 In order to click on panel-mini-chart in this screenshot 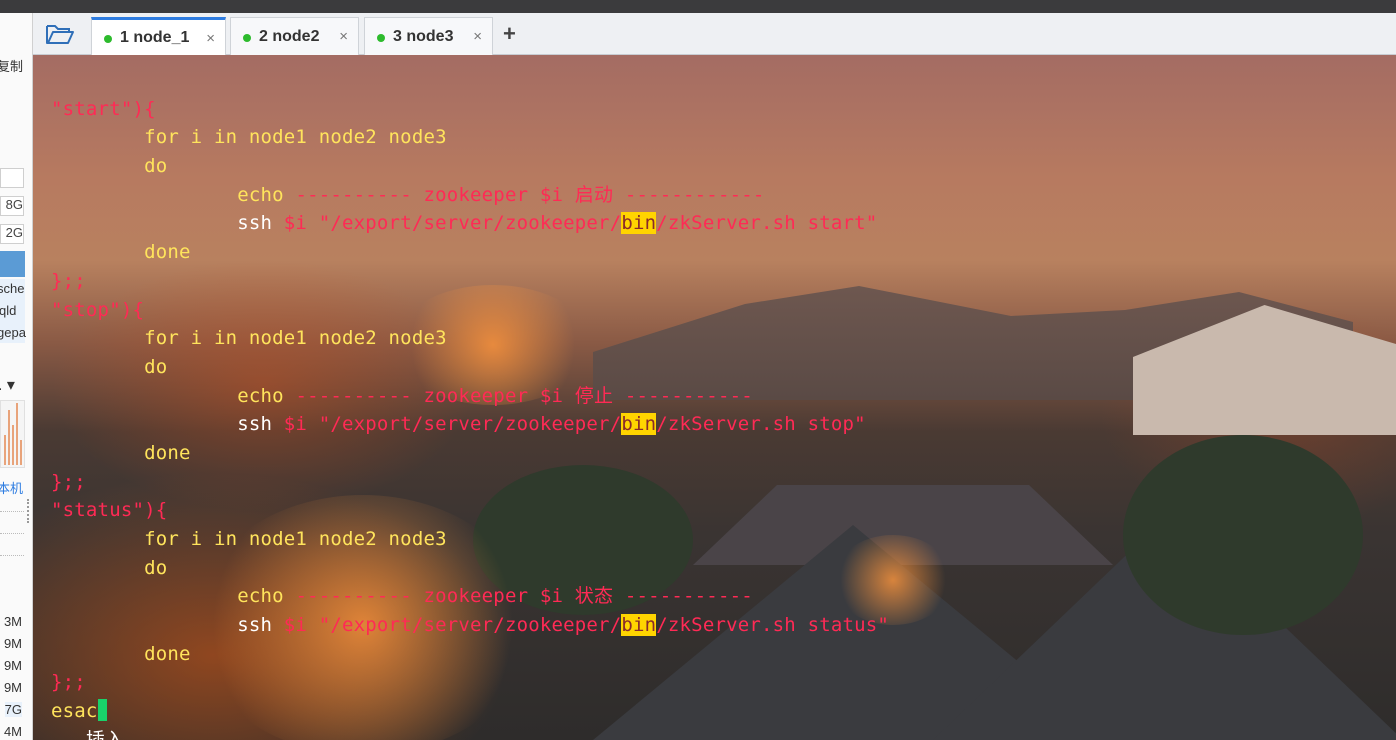, I will do `click(12, 434)`.